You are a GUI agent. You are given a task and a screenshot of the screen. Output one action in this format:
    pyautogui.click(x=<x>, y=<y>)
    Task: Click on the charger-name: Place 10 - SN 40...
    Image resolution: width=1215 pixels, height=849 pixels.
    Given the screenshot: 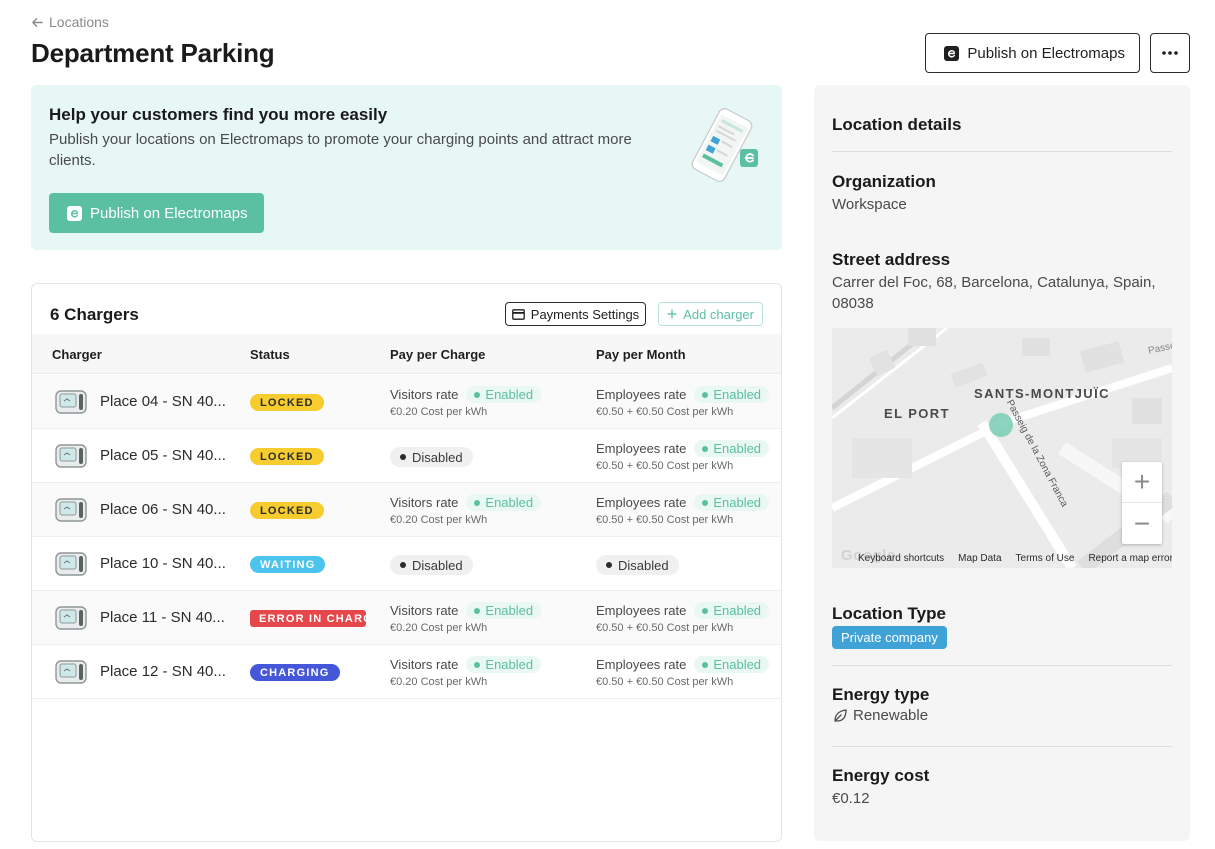 What is the action you would take?
    pyautogui.click(x=165, y=563)
    